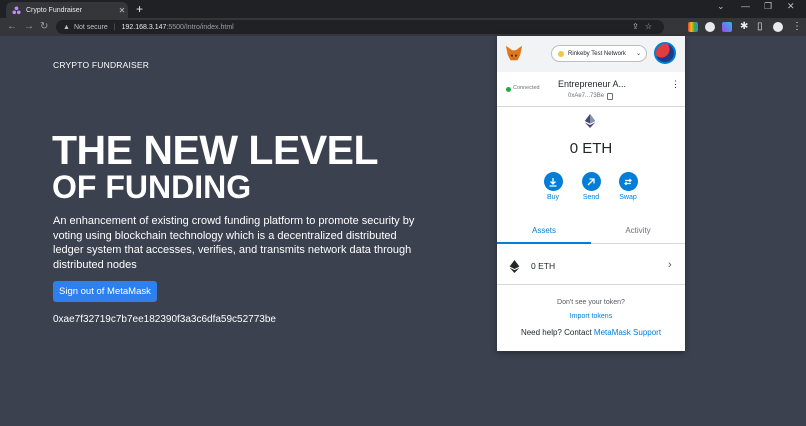 The height and width of the screenshot is (426, 806). I want to click on send-button: Send, so click(591, 186).